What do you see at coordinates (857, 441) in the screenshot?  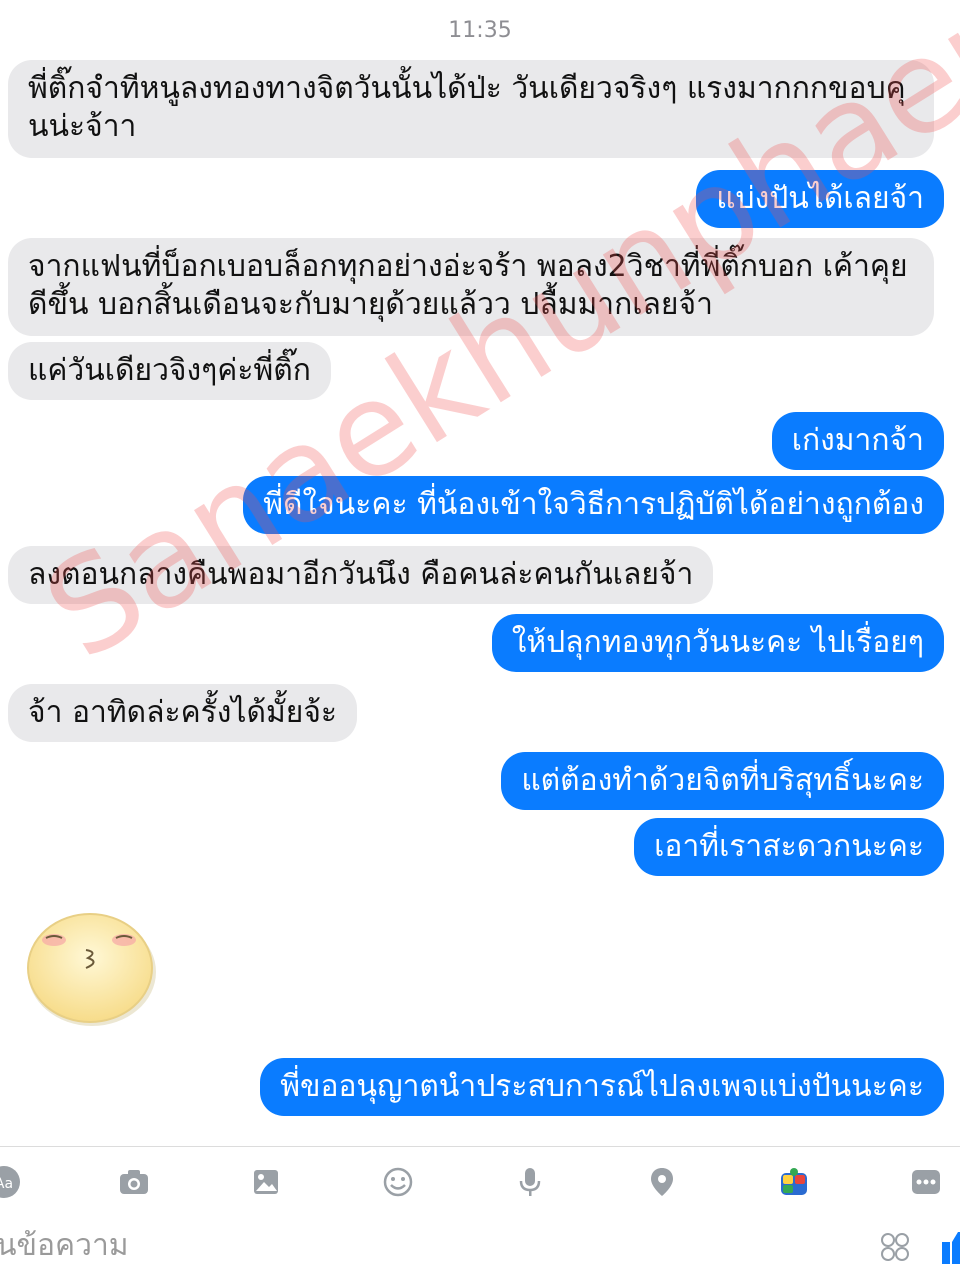 I see `message-outgoing: เก่งมากจ้า` at bounding box center [857, 441].